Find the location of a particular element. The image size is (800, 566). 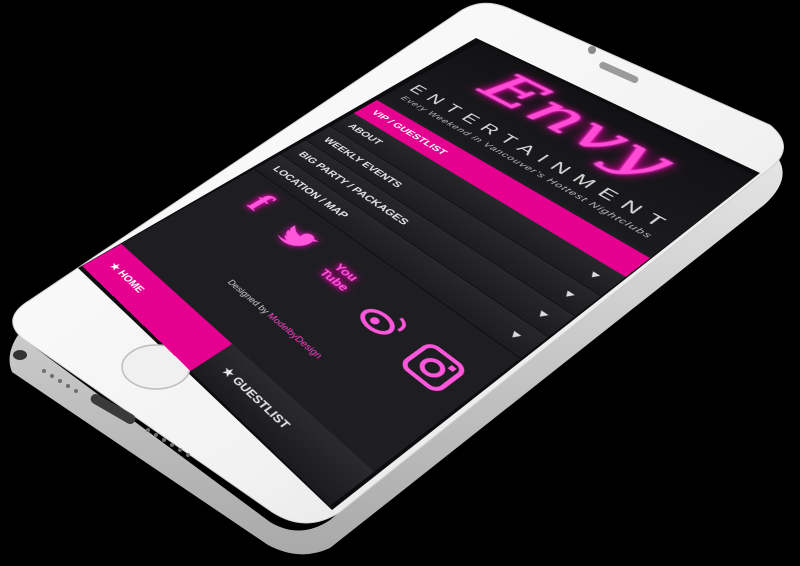

weibo-icon is located at coordinates (382, 321).